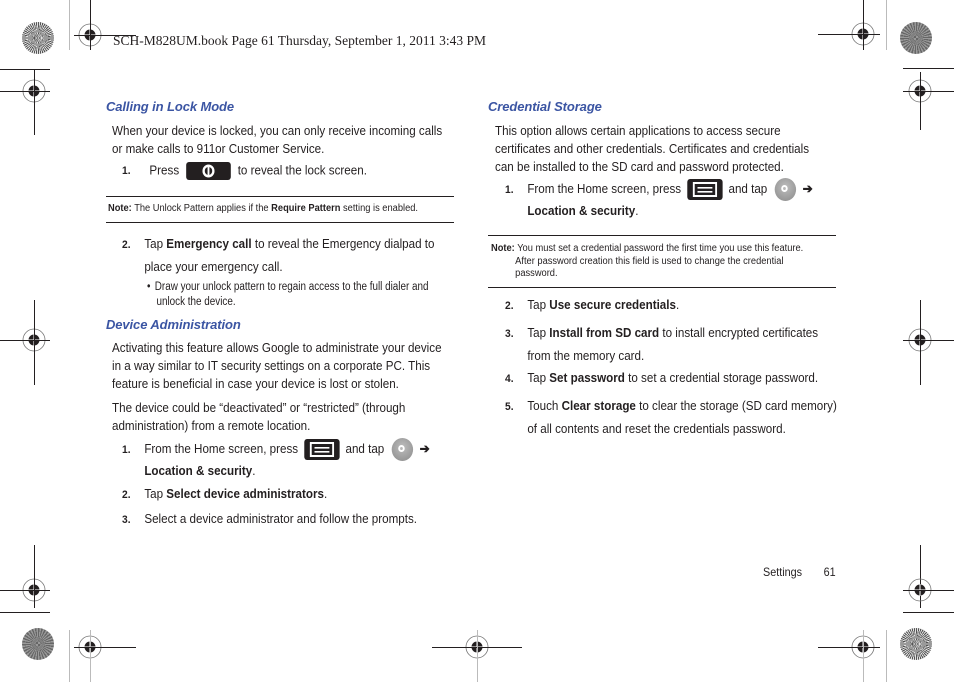 The width and height of the screenshot is (954, 682). I want to click on step-text: to reveal the Emergency dialpad to, so click(343, 244).